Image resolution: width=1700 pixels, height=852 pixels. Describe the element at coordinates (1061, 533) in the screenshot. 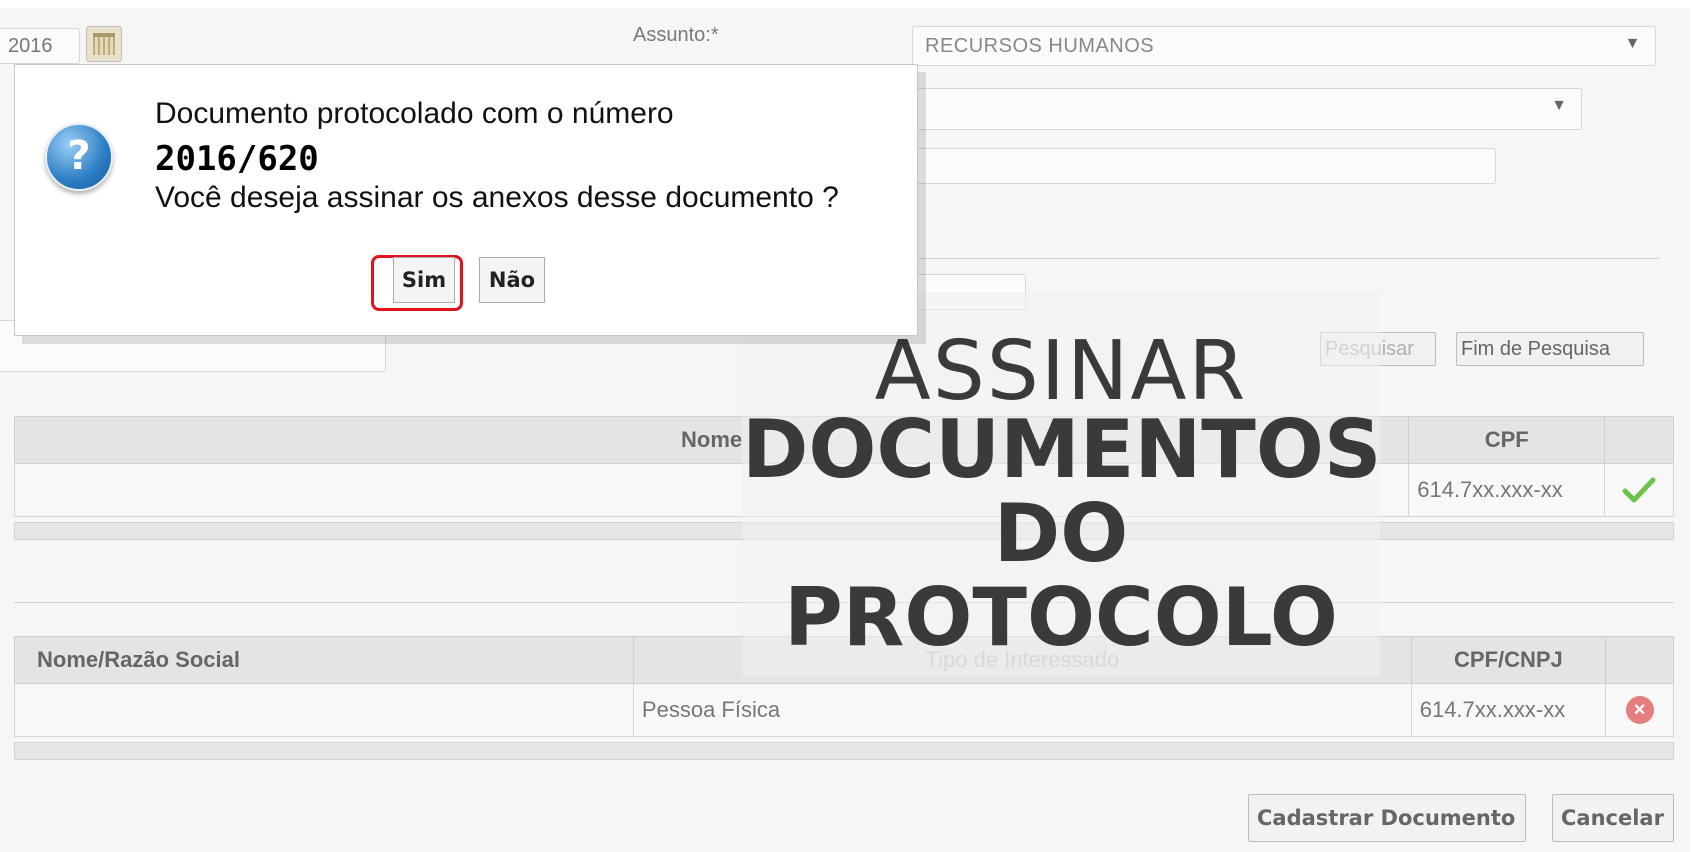

I see `overlay-title-line3: DO` at that location.